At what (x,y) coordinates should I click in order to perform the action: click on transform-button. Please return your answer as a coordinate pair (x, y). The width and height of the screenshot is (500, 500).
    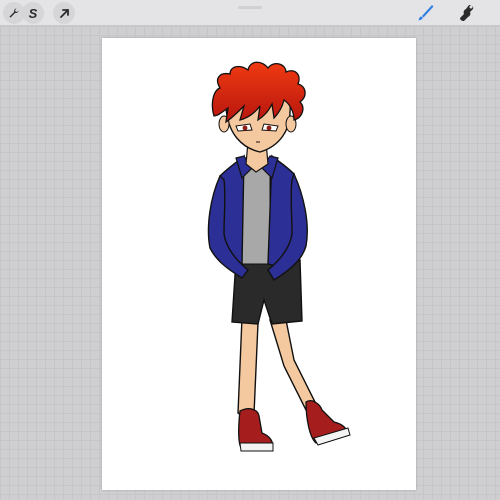
    Looking at the image, I should click on (64, 13).